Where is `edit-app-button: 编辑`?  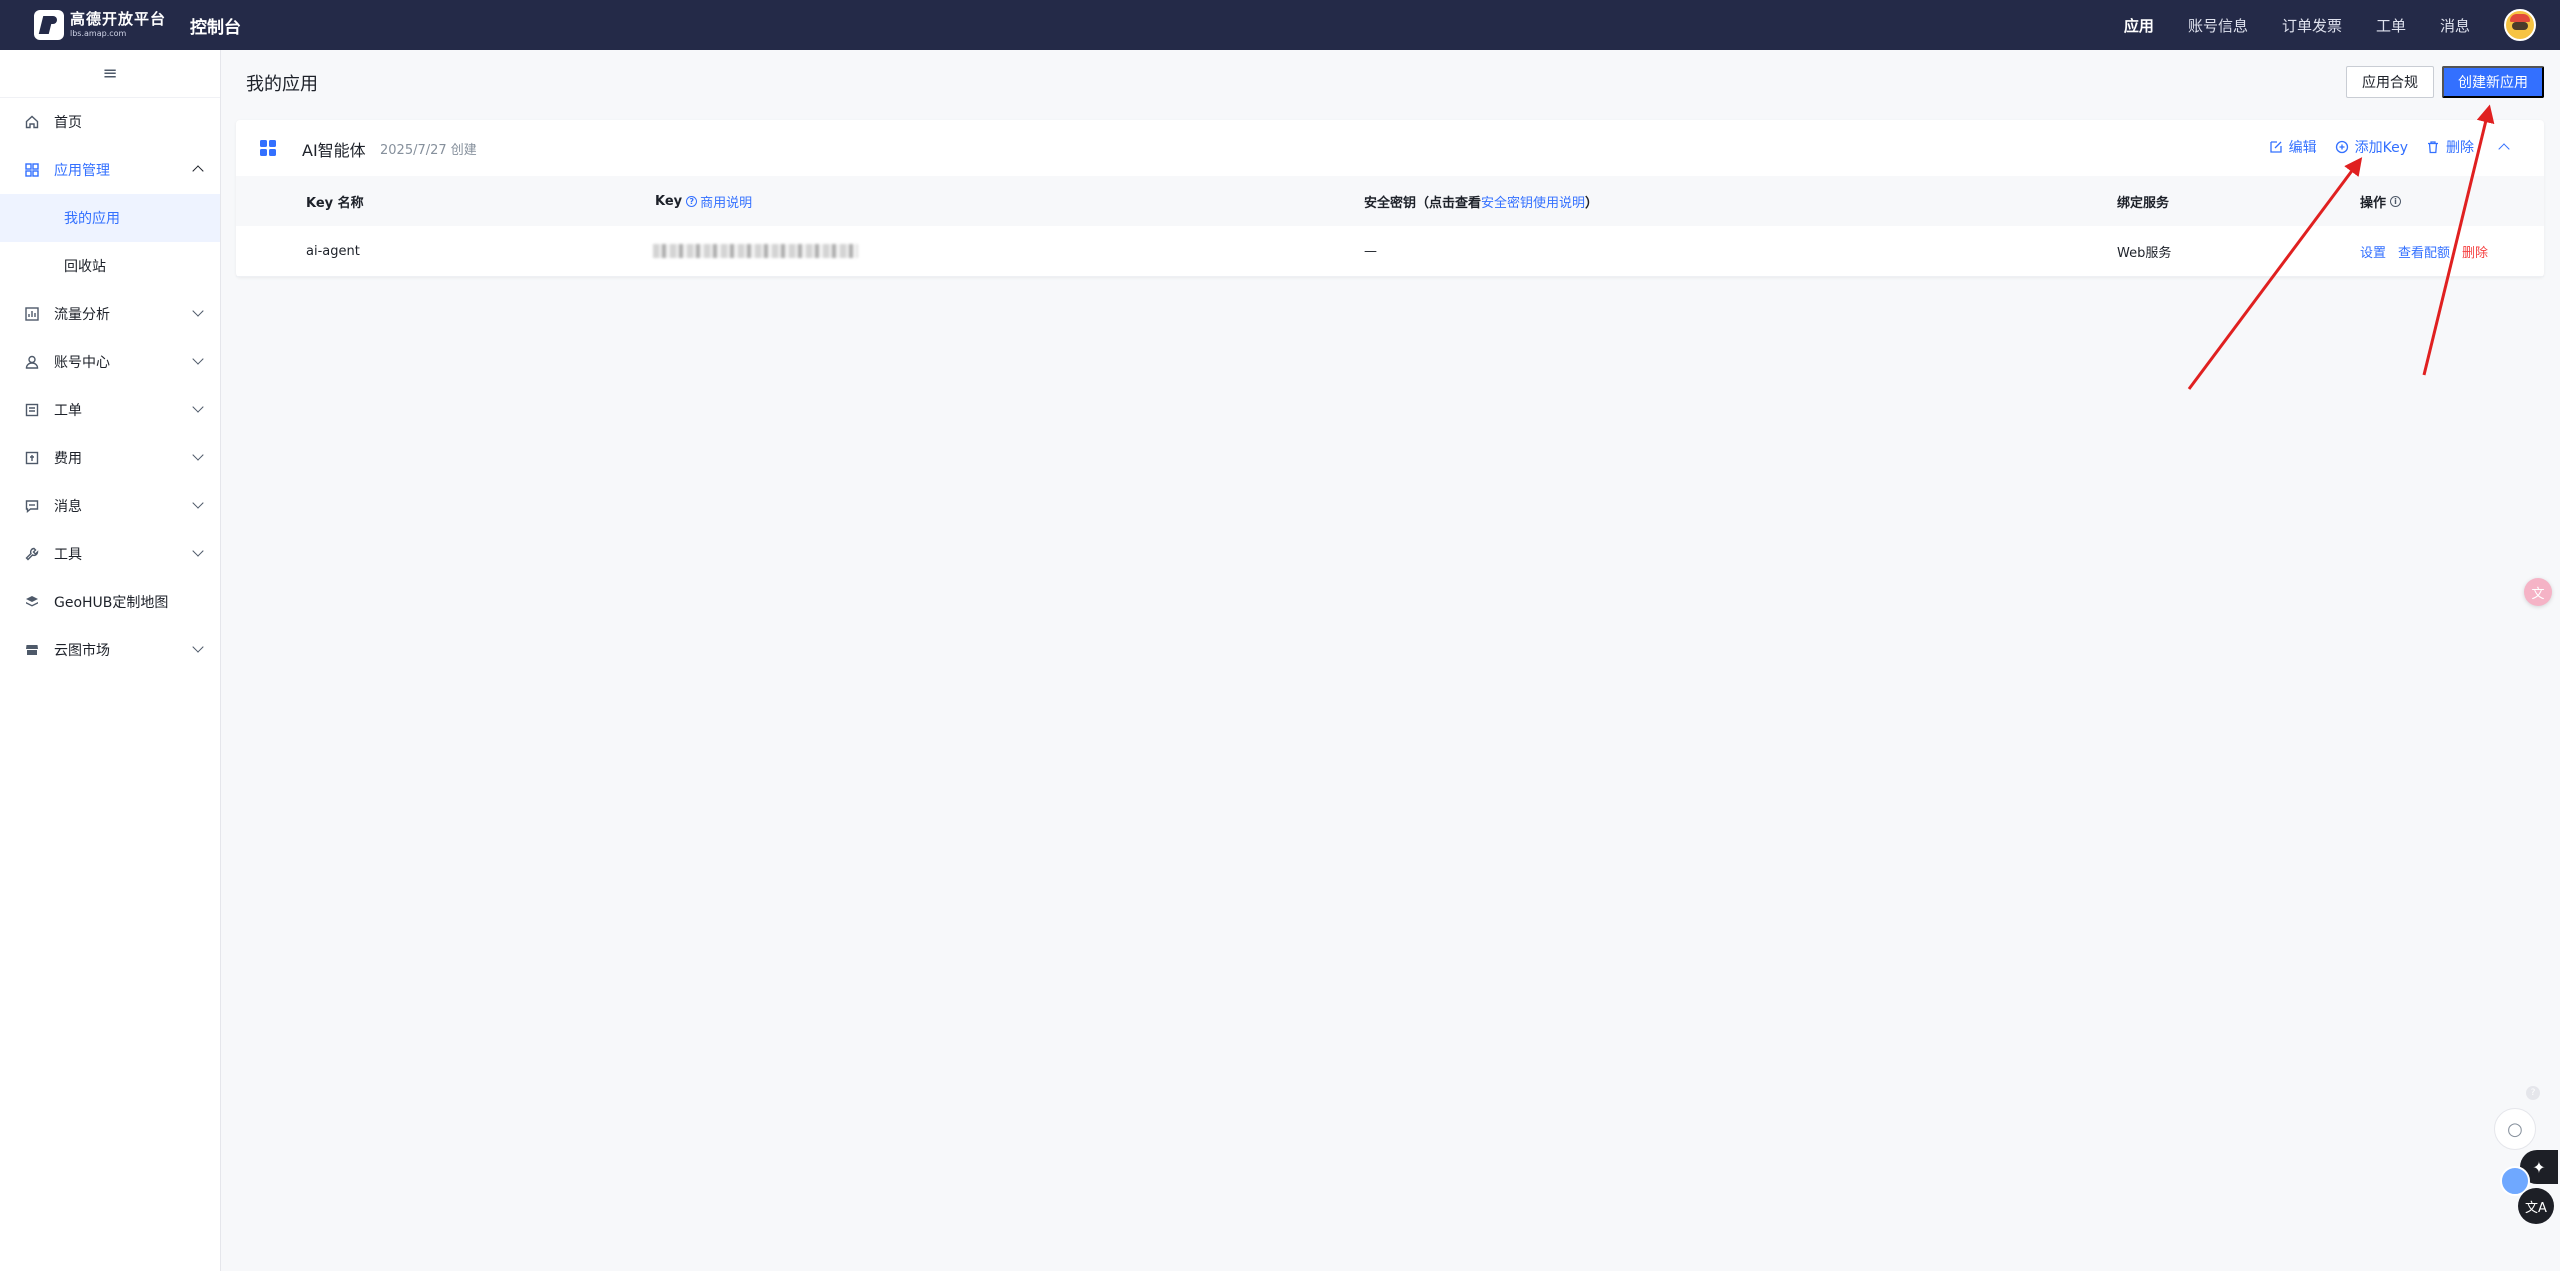
edit-app-button: 编辑 is located at coordinates (2293, 147).